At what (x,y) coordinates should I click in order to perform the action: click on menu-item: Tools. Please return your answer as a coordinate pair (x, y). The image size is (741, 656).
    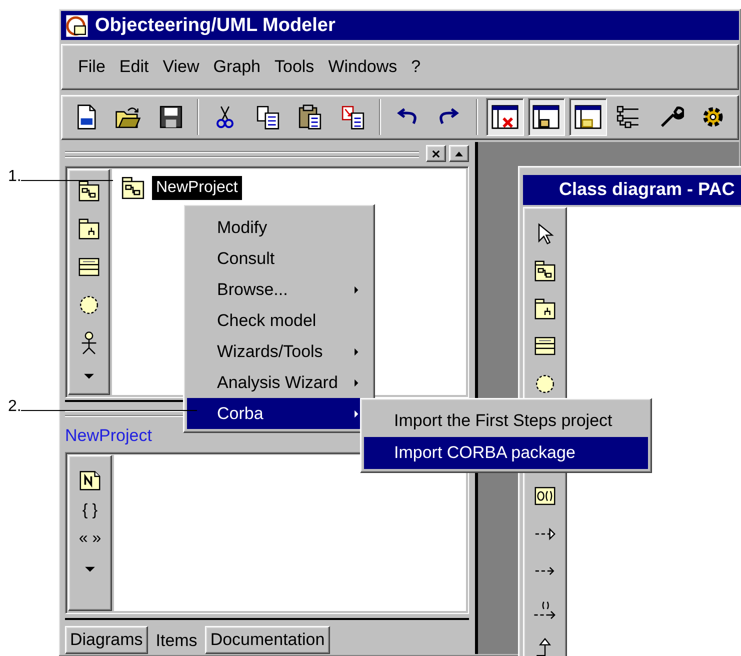
    Looking at the image, I should click on (294, 67).